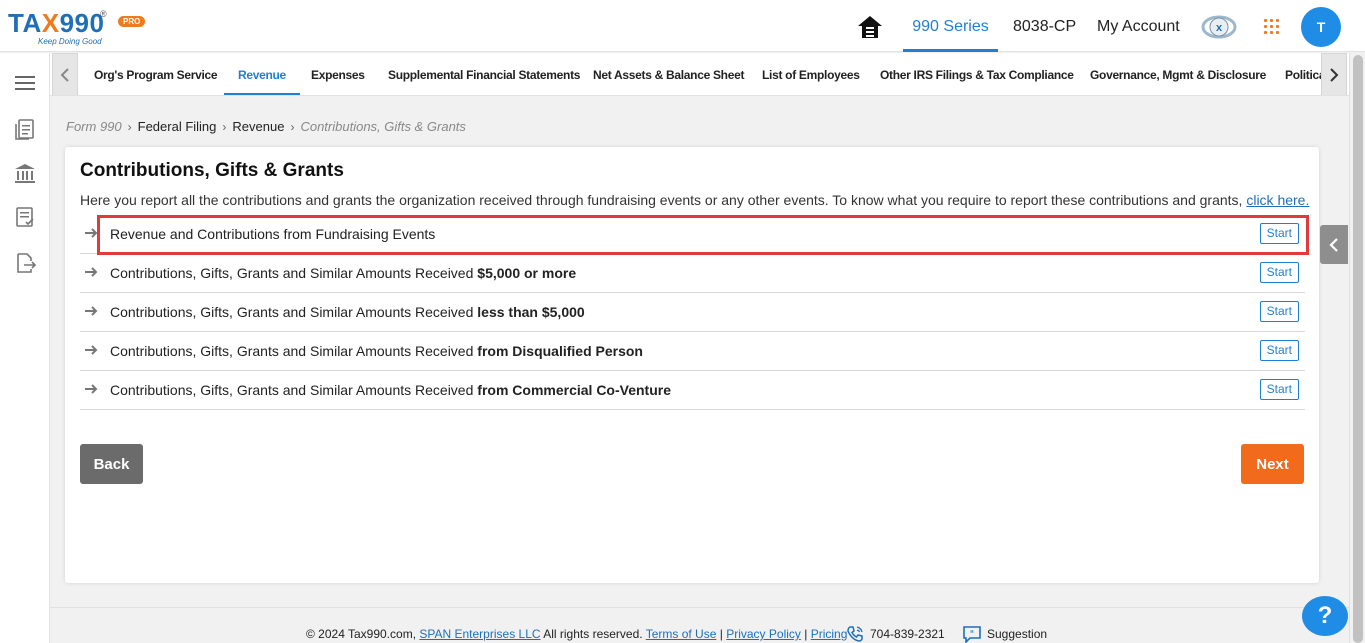 The width and height of the screenshot is (1365, 643). What do you see at coordinates (1178, 74) in the screenshot?
I see `tab-governance-mgmt-disclosure: Governance, Mgmt & Disclosure` at bounding box center [1178, 74].